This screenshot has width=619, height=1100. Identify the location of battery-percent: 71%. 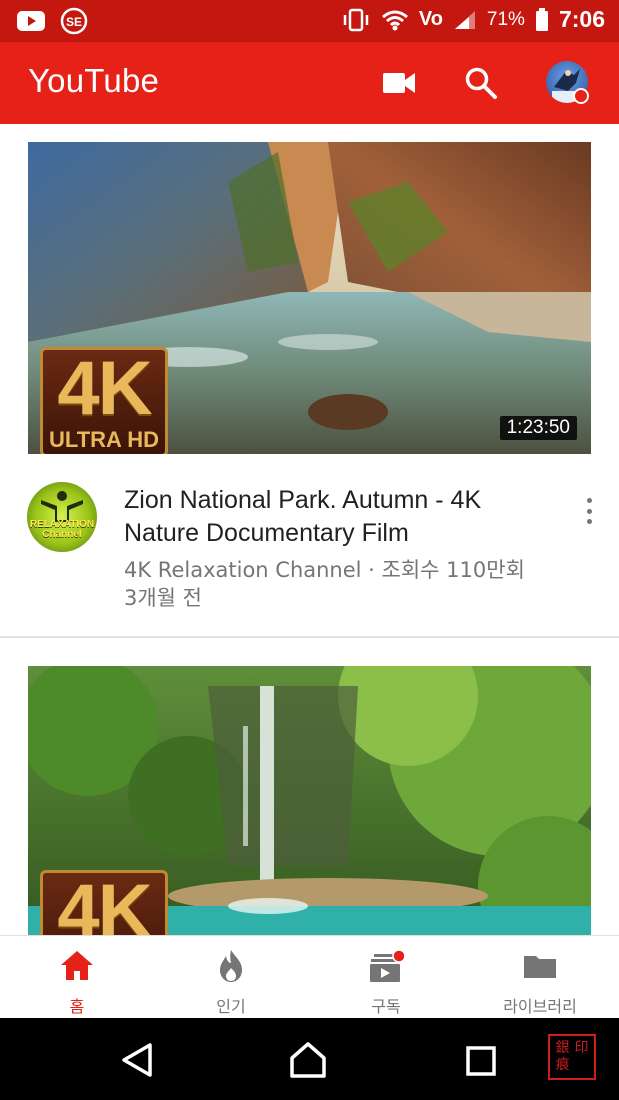
(505, 19).